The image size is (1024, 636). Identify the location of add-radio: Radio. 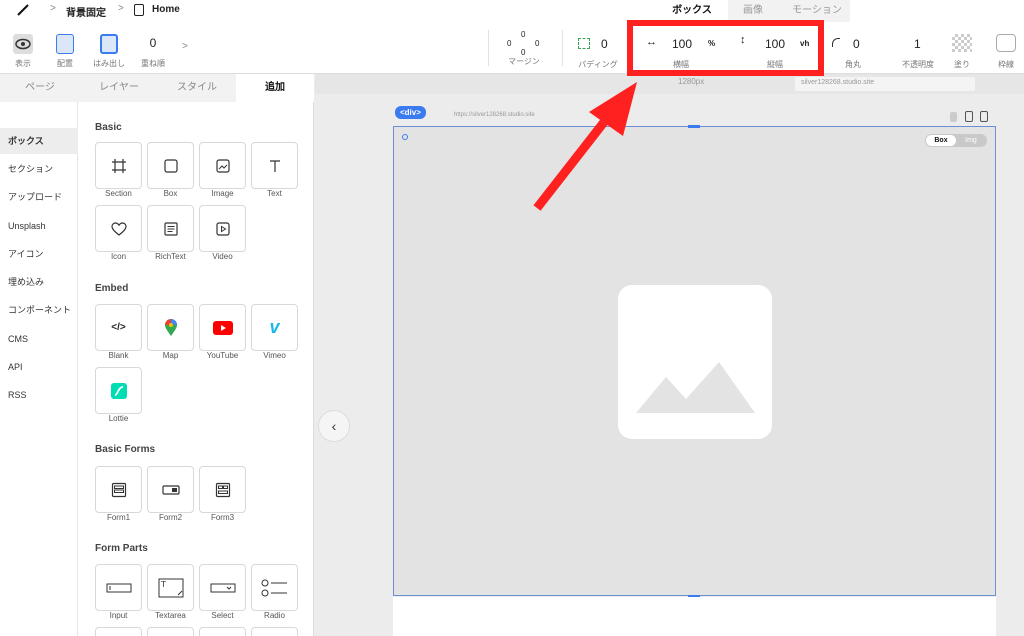
(274, 592).